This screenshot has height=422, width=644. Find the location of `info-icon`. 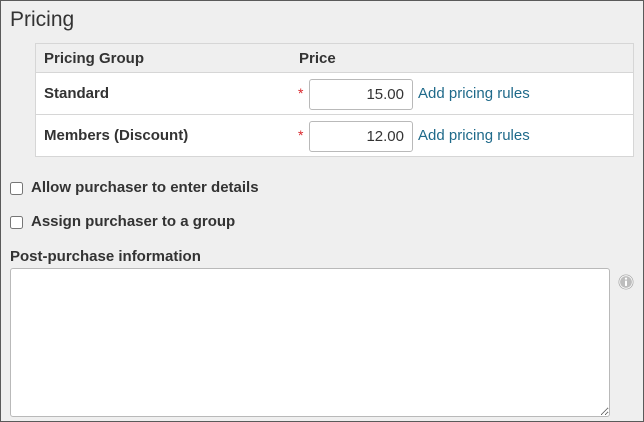

info-icon is located at coordinates (626, 282).